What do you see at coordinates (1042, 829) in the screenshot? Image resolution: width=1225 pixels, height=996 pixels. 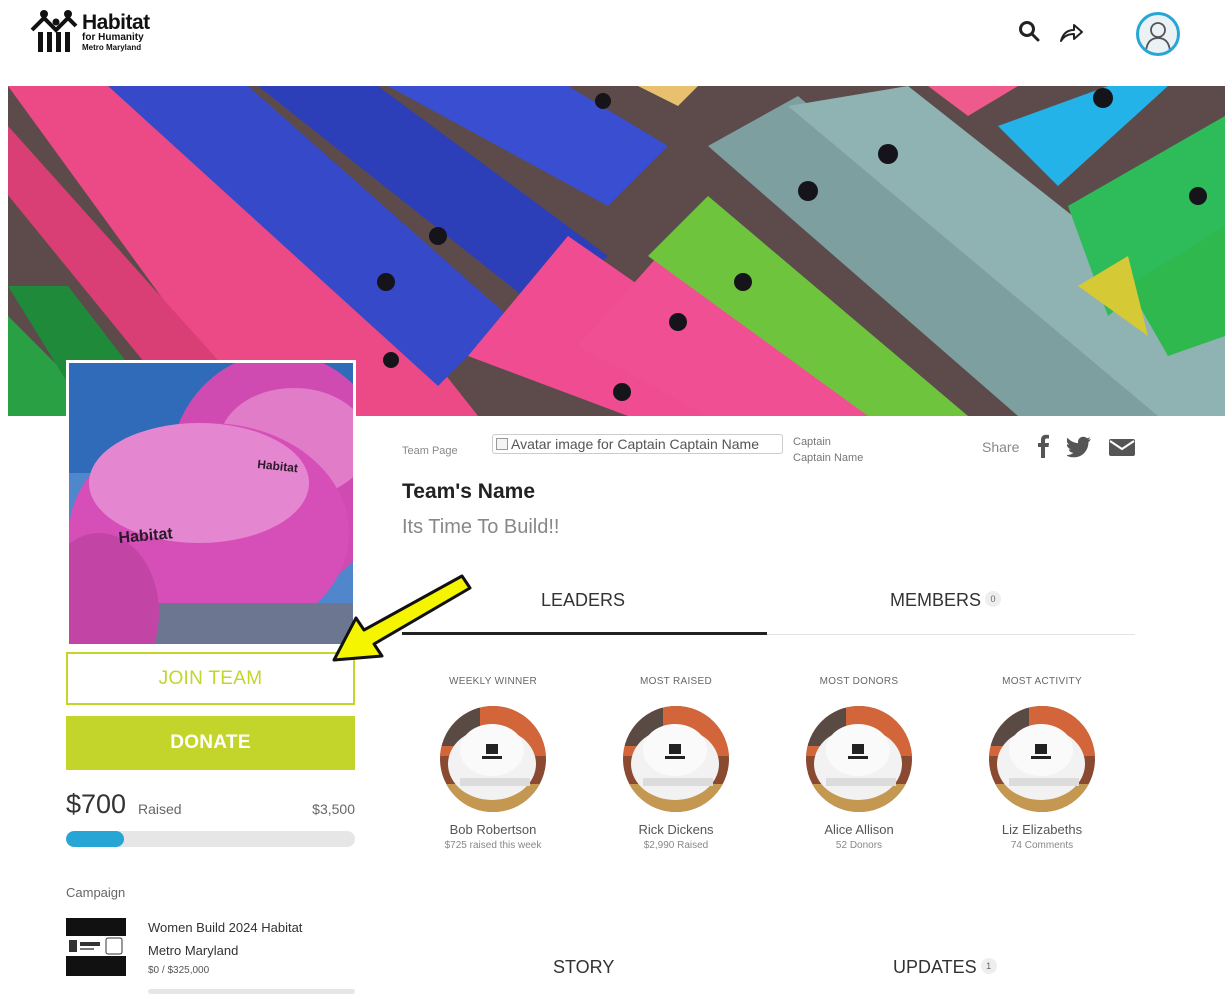 I see `leader-name: Liz Elizabeths` at bounding box center [1042, 829].